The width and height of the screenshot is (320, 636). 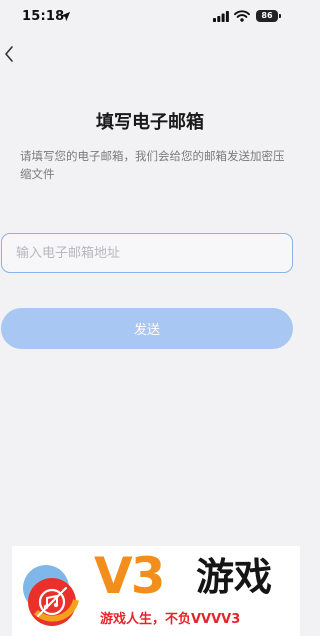 What do you see at coordinates (51, 595) in the screenshot?
I see `v3-game-logo-icon` at bounding box center [51, 595].